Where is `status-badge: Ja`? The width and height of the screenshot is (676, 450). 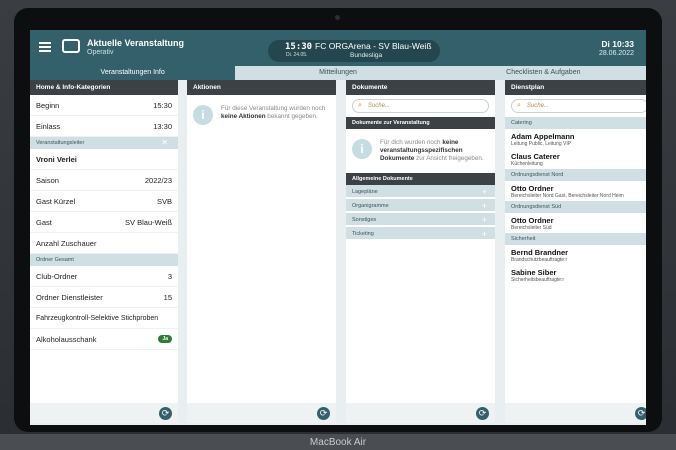
status-badge: Ja is located at coordinates (165, 339).